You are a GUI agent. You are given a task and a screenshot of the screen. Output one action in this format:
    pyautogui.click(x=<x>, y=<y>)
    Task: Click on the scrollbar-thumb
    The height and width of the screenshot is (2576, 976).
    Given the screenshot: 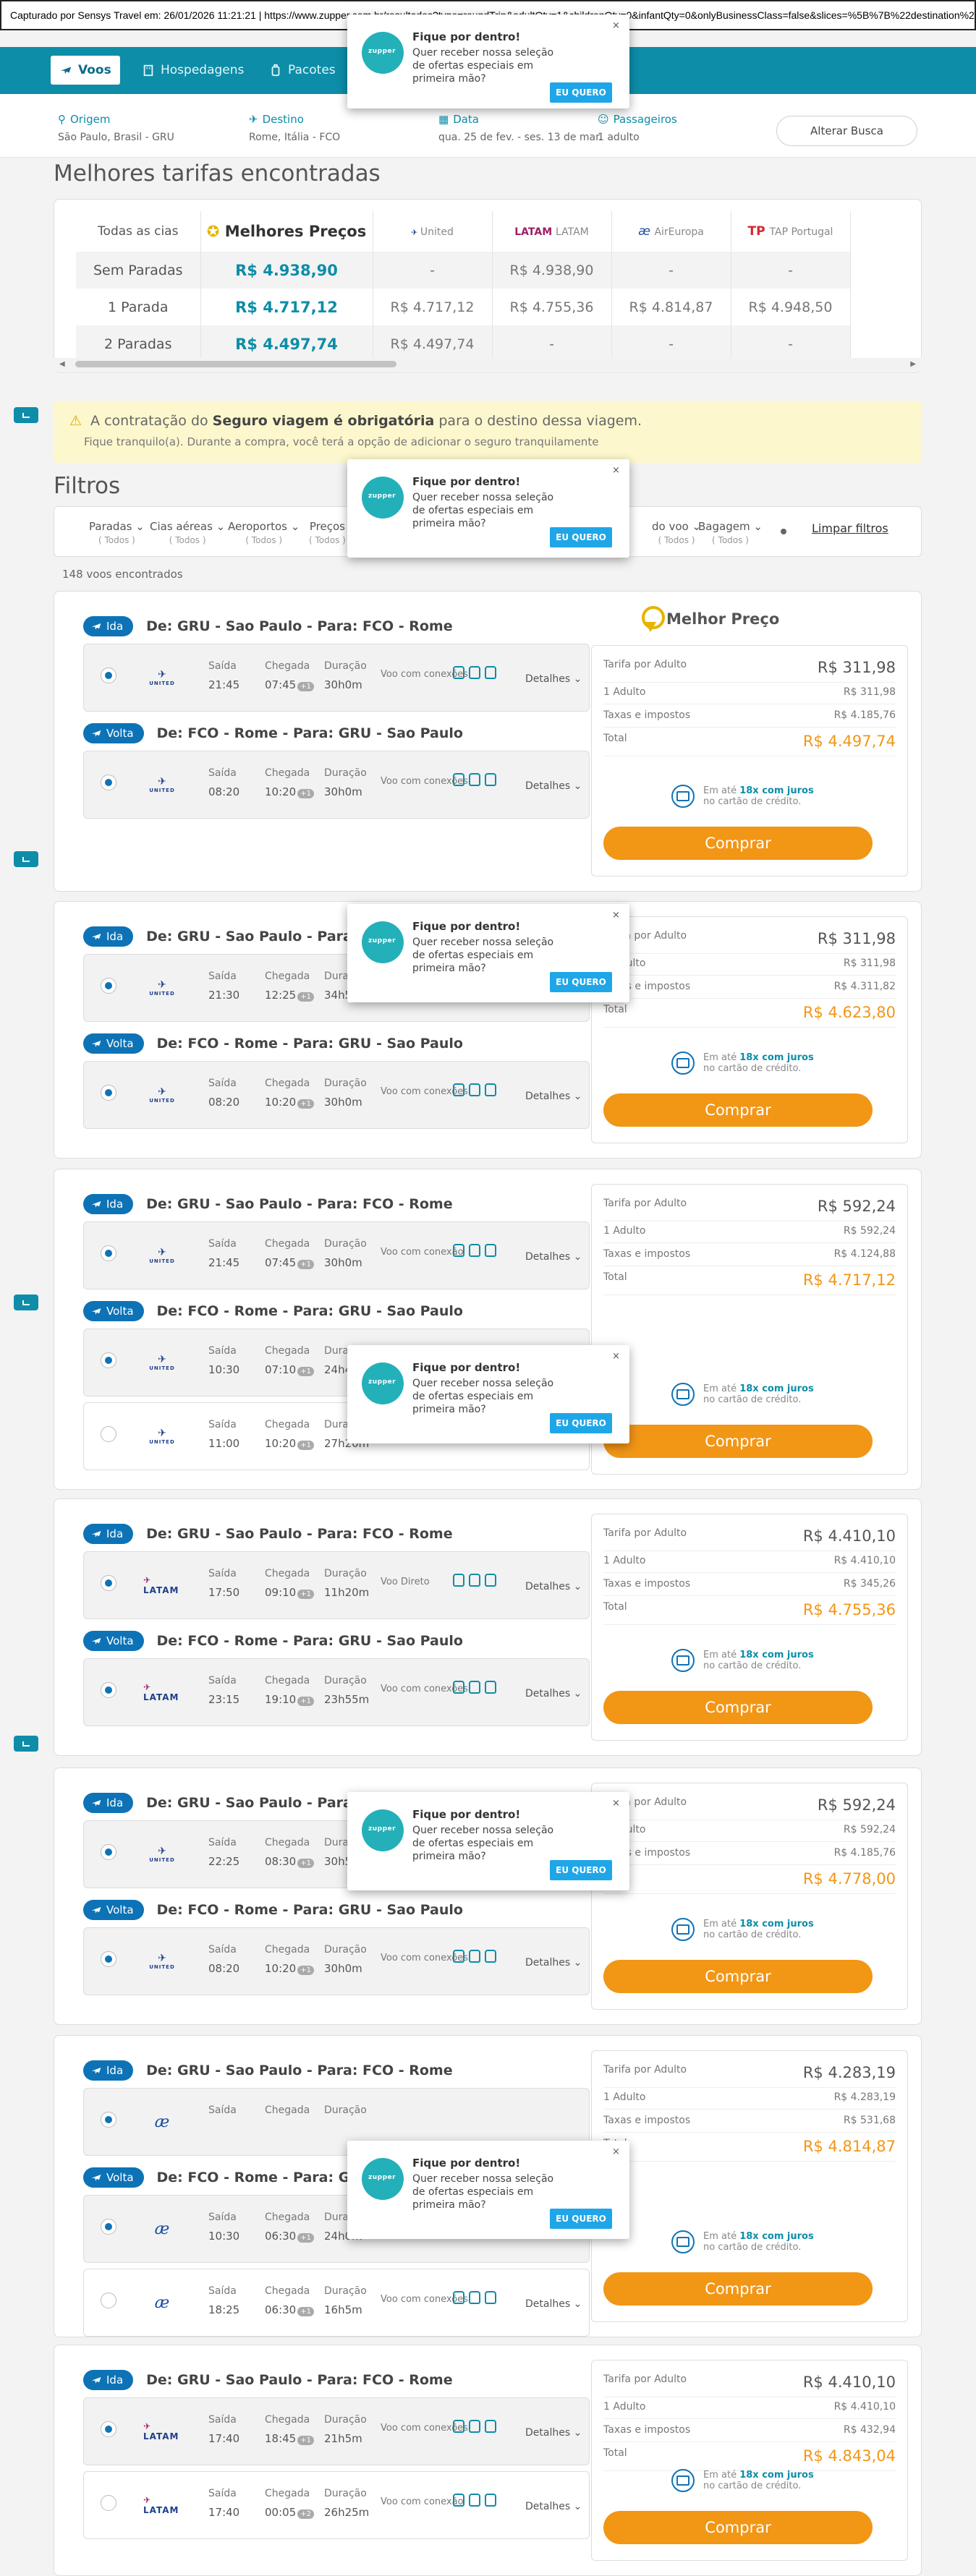 What is the action you would take?
    pyautogui.click(x=236, y=364)
    